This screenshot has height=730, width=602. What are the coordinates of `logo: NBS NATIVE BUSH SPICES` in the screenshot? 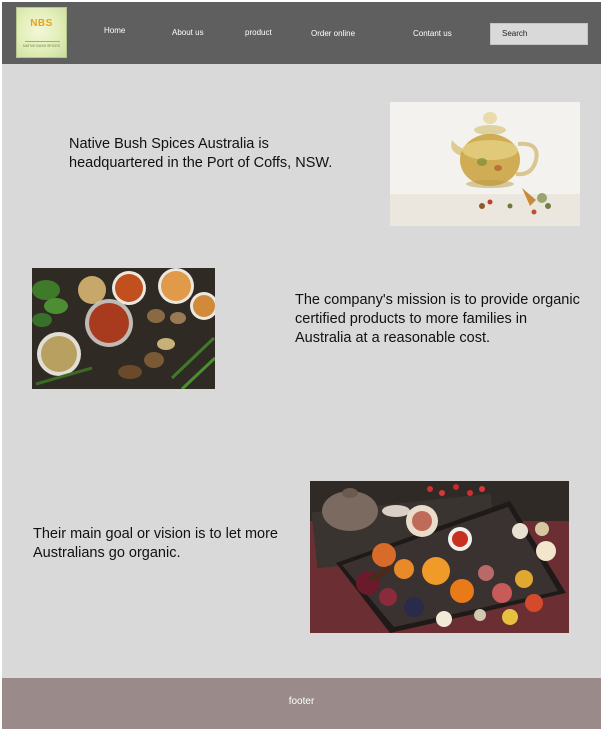 It's located at (41, 32).